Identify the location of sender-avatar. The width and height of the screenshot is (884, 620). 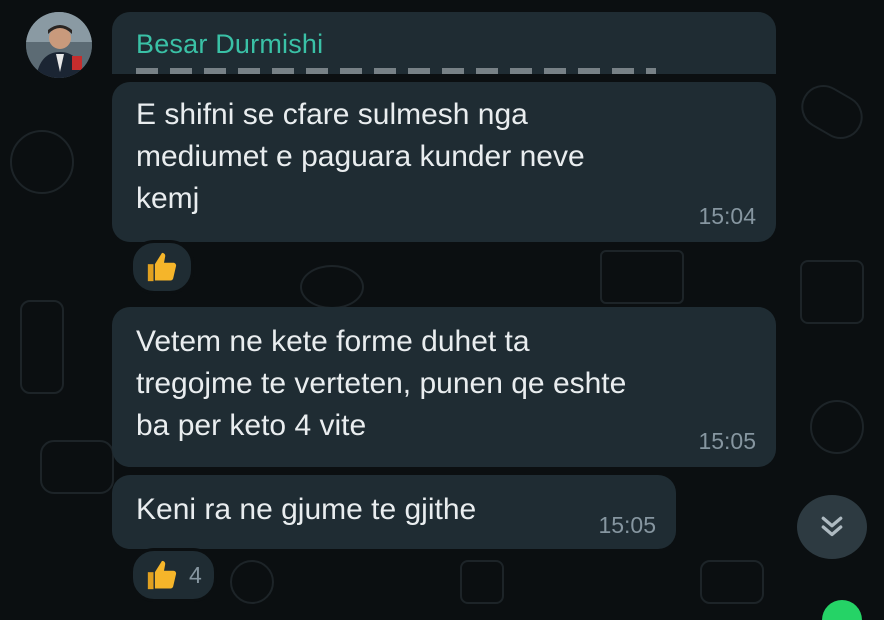
(59, 45).